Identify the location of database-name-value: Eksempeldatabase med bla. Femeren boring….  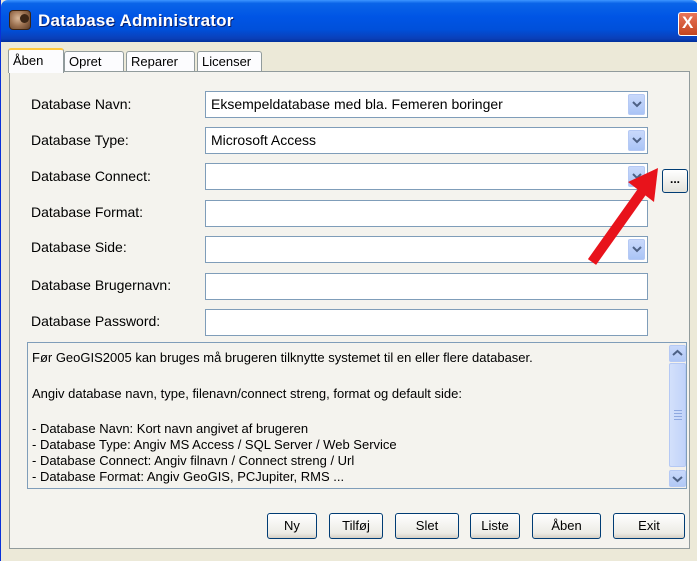
(357, 104).